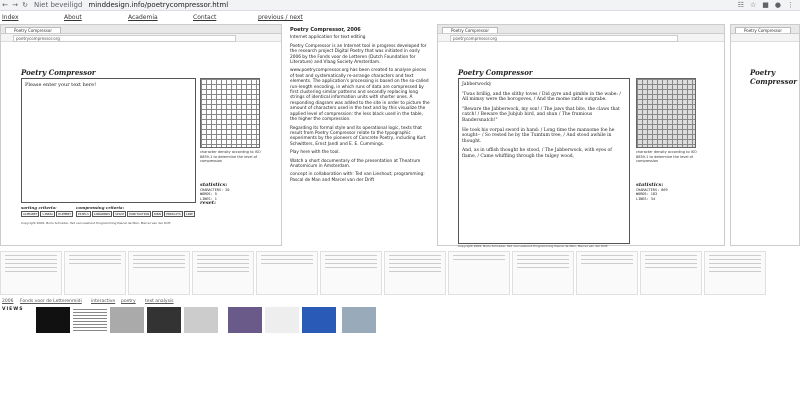 This screenshot has width=800, height=416. I want to click on nav-academia: Academia, so click(143, 17).